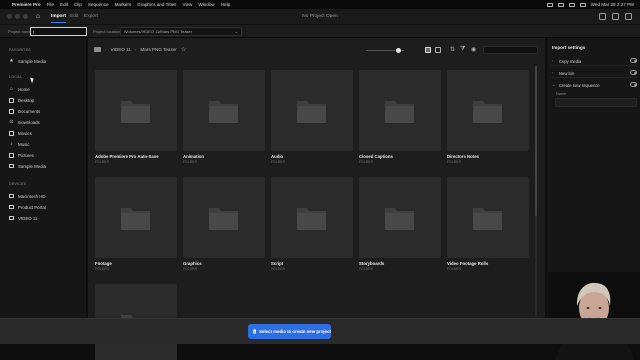  I want to click on folder-card: Video Footage Rolls FOLDER, so click(488, 224).